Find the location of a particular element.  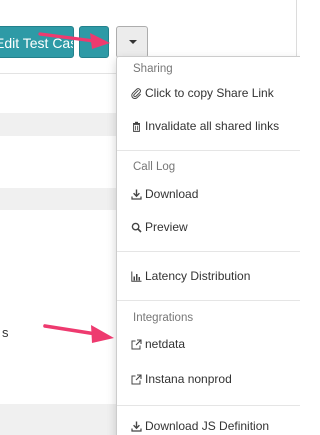

latency-distribution-label: Latency Distribution is located at coordinates (198, 276).